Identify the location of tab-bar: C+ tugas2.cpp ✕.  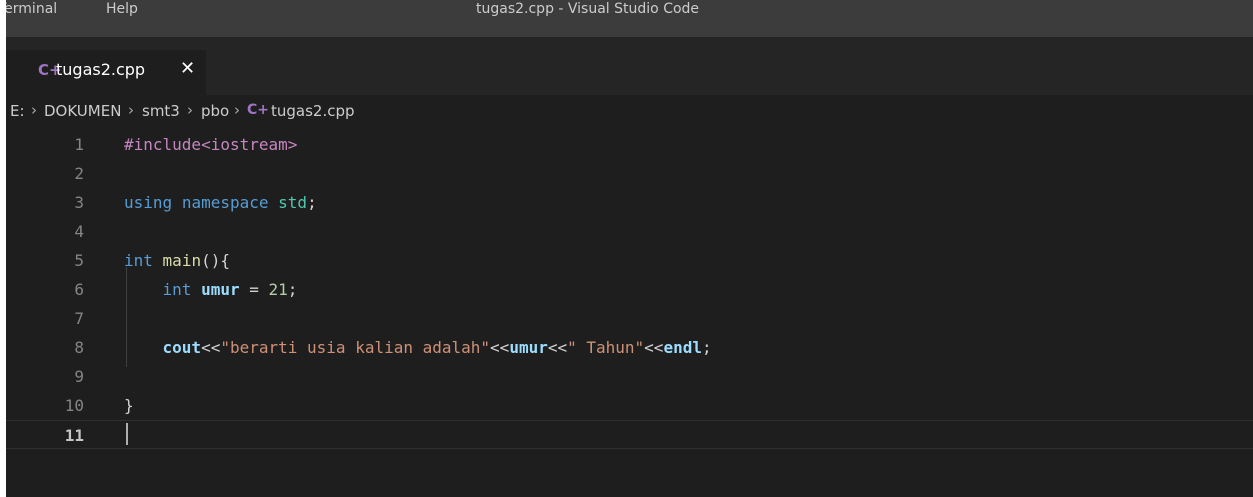
(629, 66).